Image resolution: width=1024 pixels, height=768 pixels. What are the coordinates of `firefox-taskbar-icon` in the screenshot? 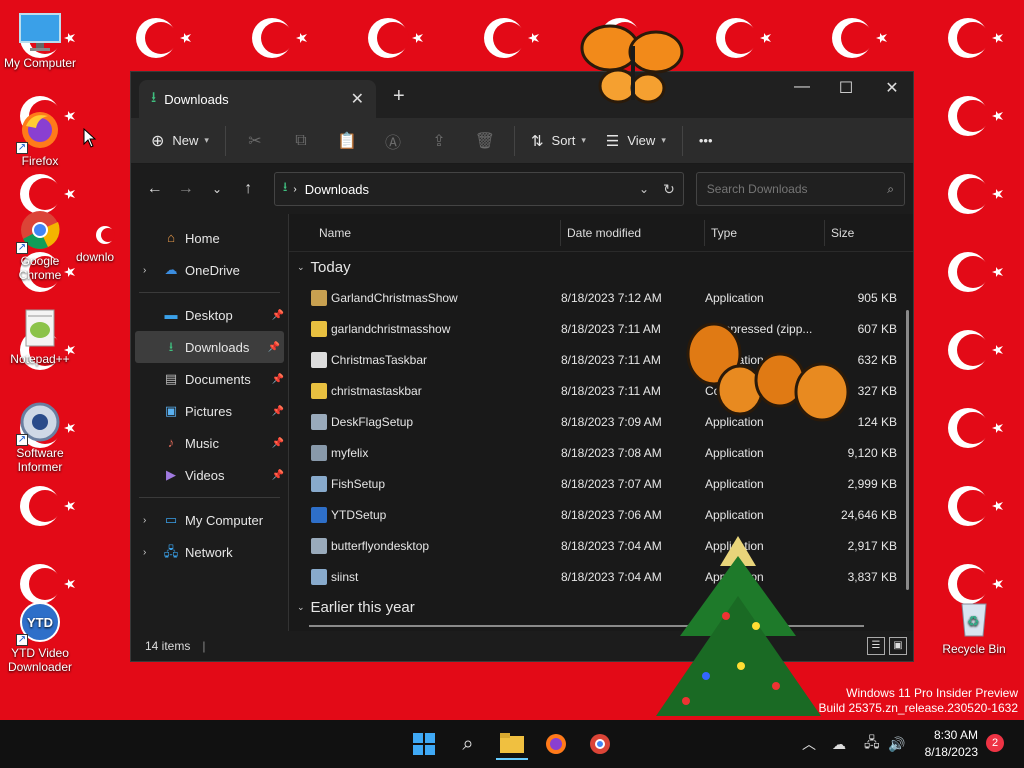 It's located at (556, 744).